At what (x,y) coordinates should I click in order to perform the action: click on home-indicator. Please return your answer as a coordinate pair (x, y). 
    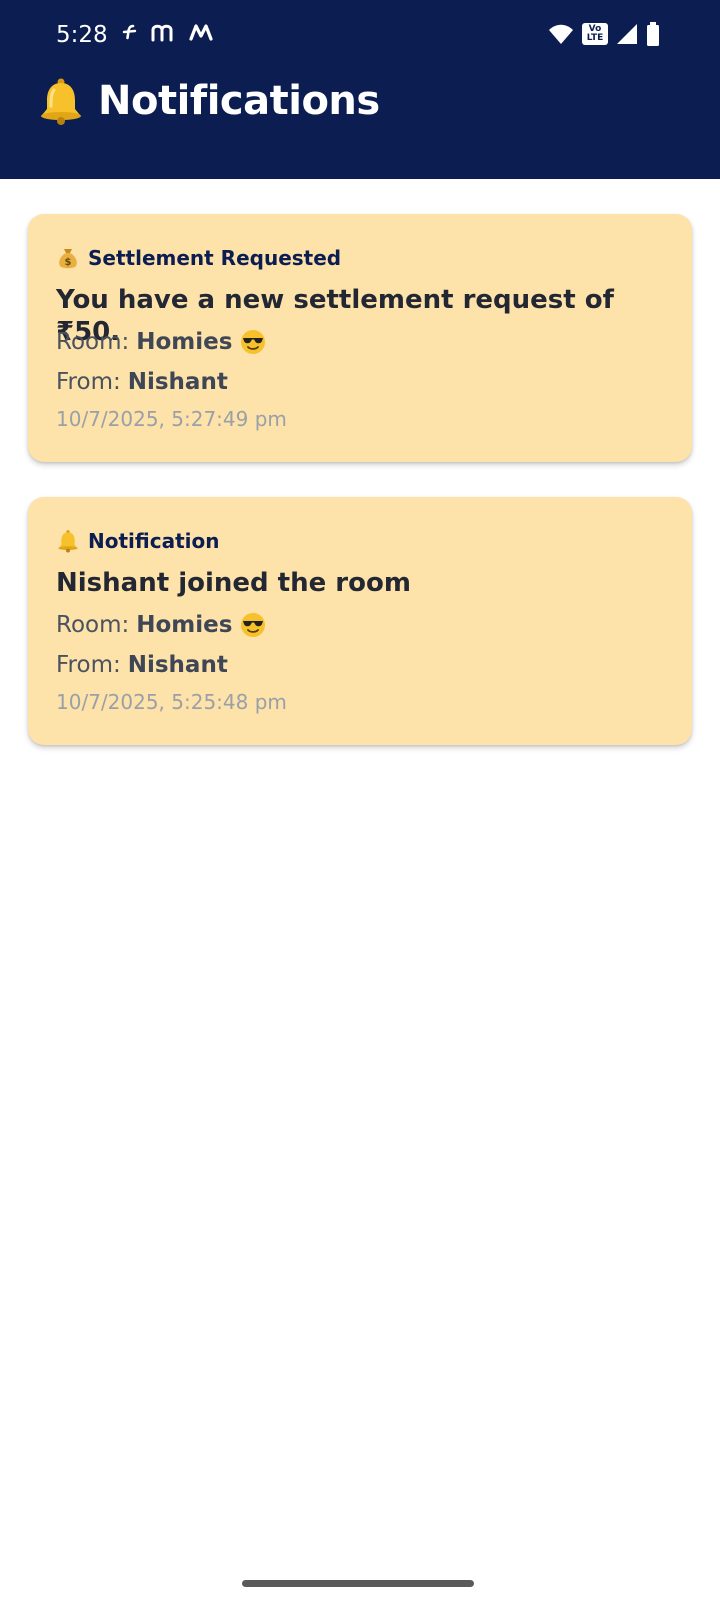
    Looking at the image, I should click on (358, 1583).